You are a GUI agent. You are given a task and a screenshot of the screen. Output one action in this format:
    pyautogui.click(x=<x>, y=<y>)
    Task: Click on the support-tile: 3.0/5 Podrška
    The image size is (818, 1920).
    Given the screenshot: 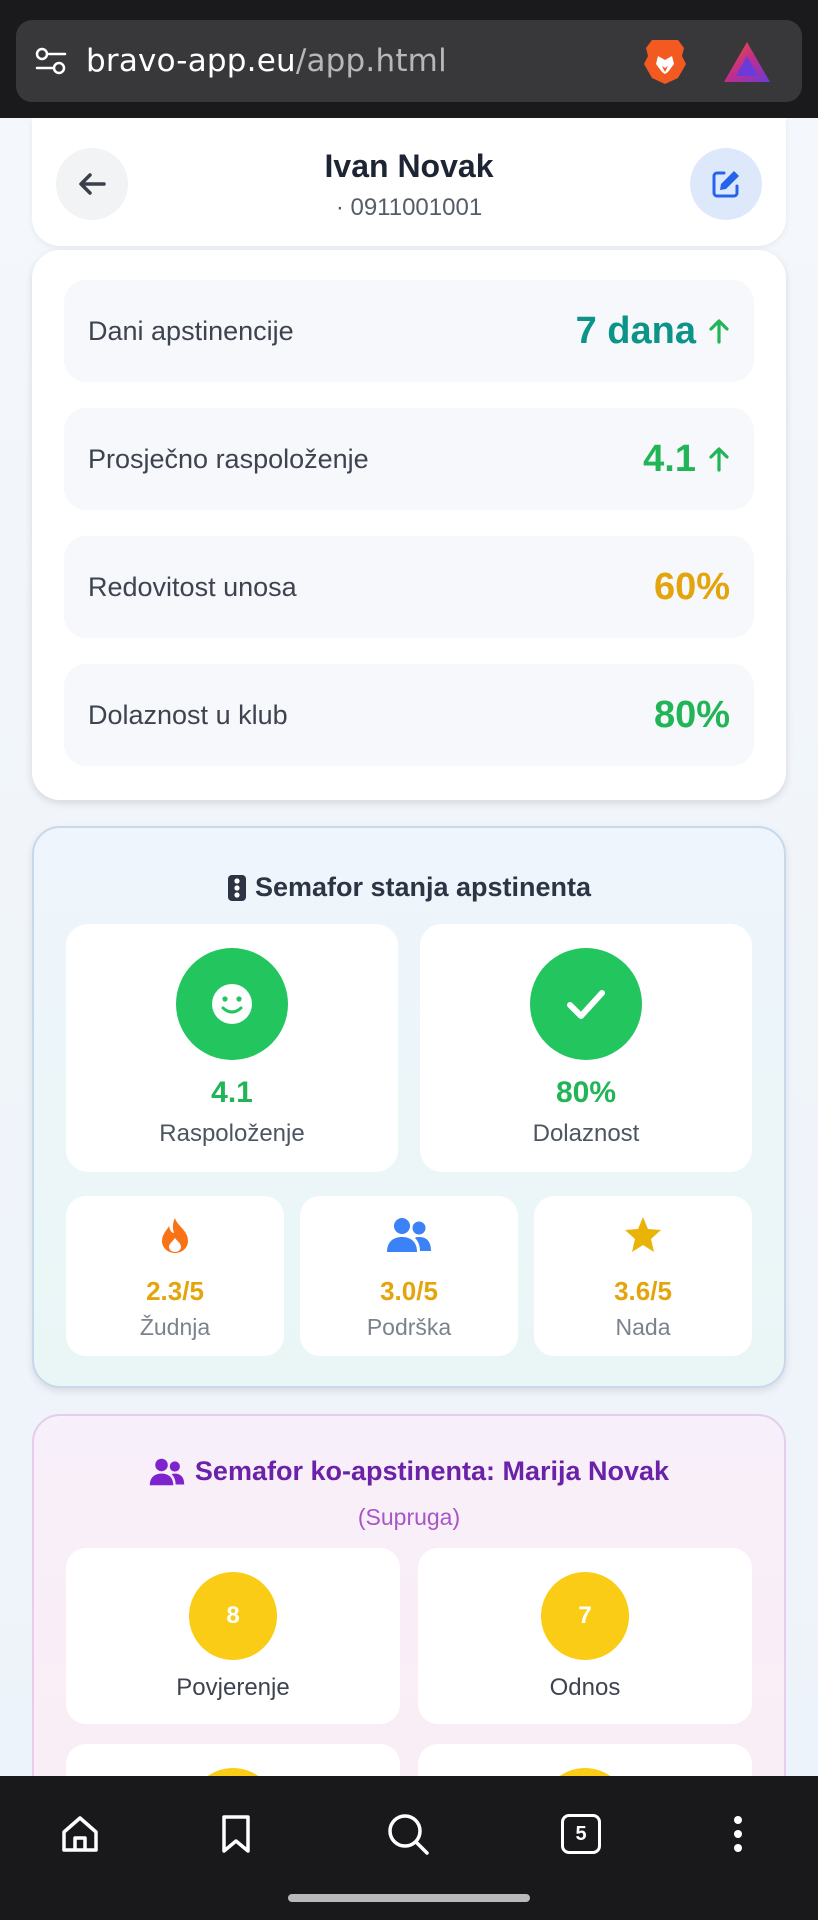 What is the action you would take?
    pyautogui.click(x=409, y=1276)
    